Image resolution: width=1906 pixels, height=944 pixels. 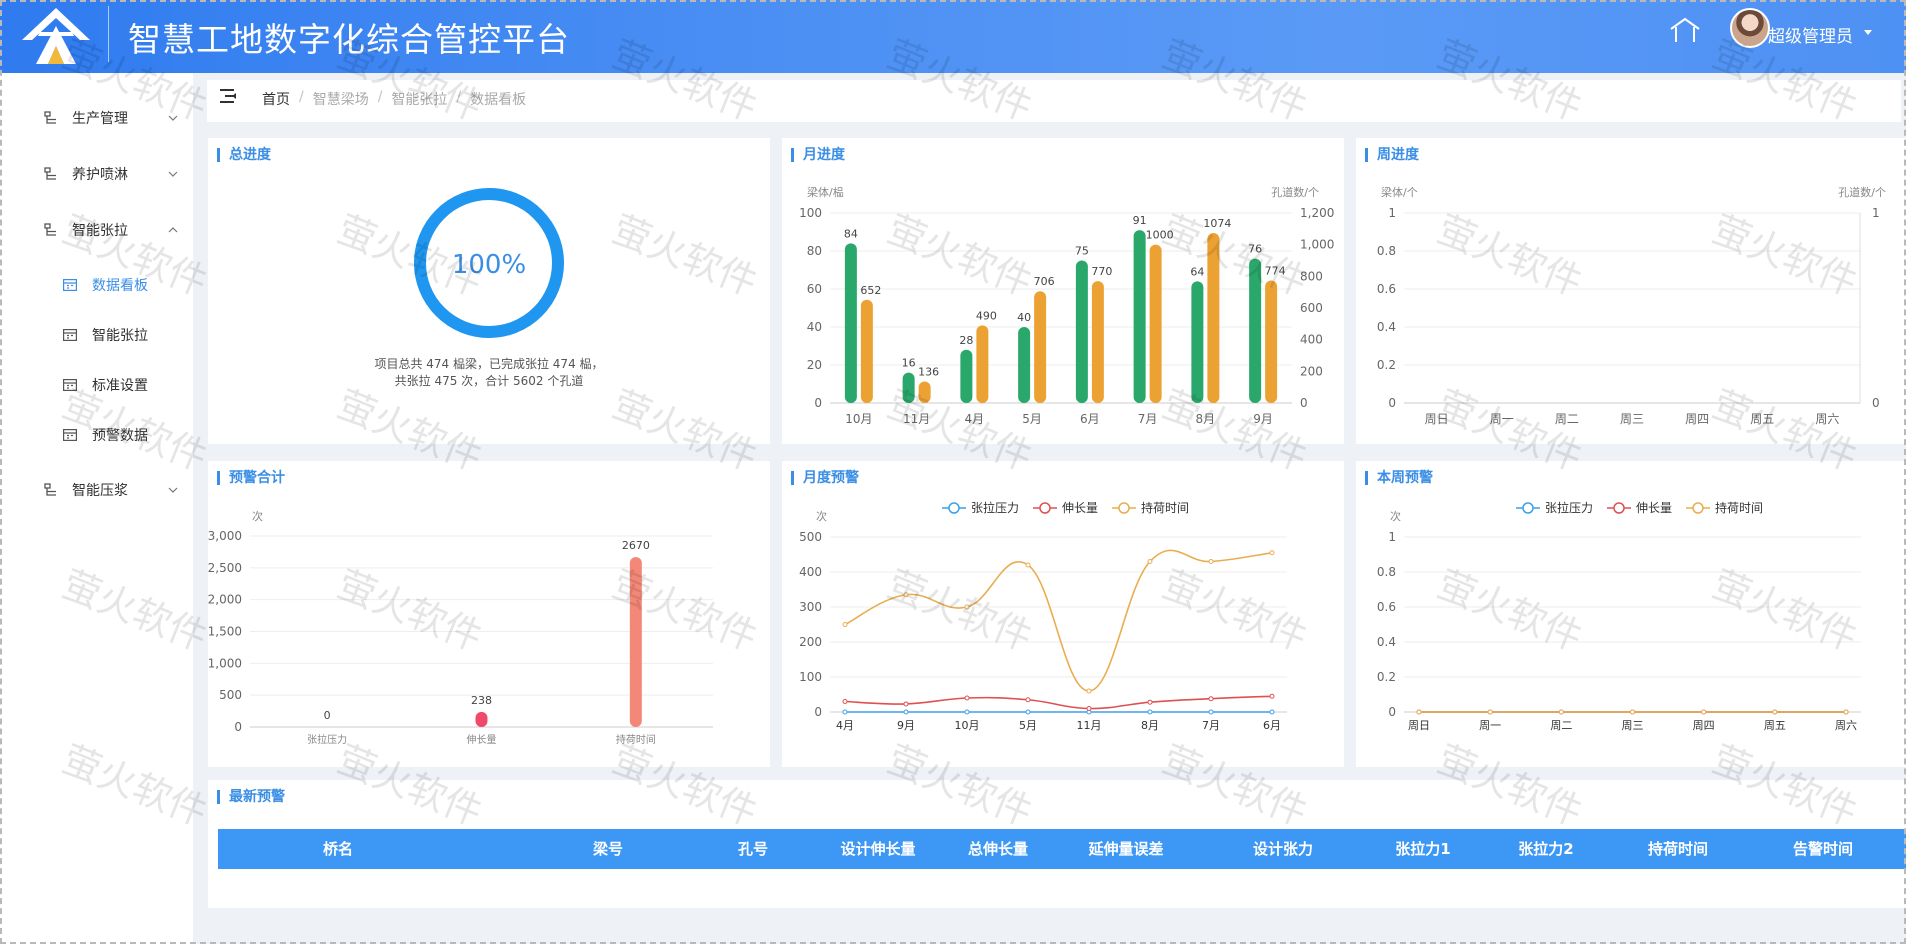 I want to click on breadcrumb-home: 首页, so click(x=276, y=99).